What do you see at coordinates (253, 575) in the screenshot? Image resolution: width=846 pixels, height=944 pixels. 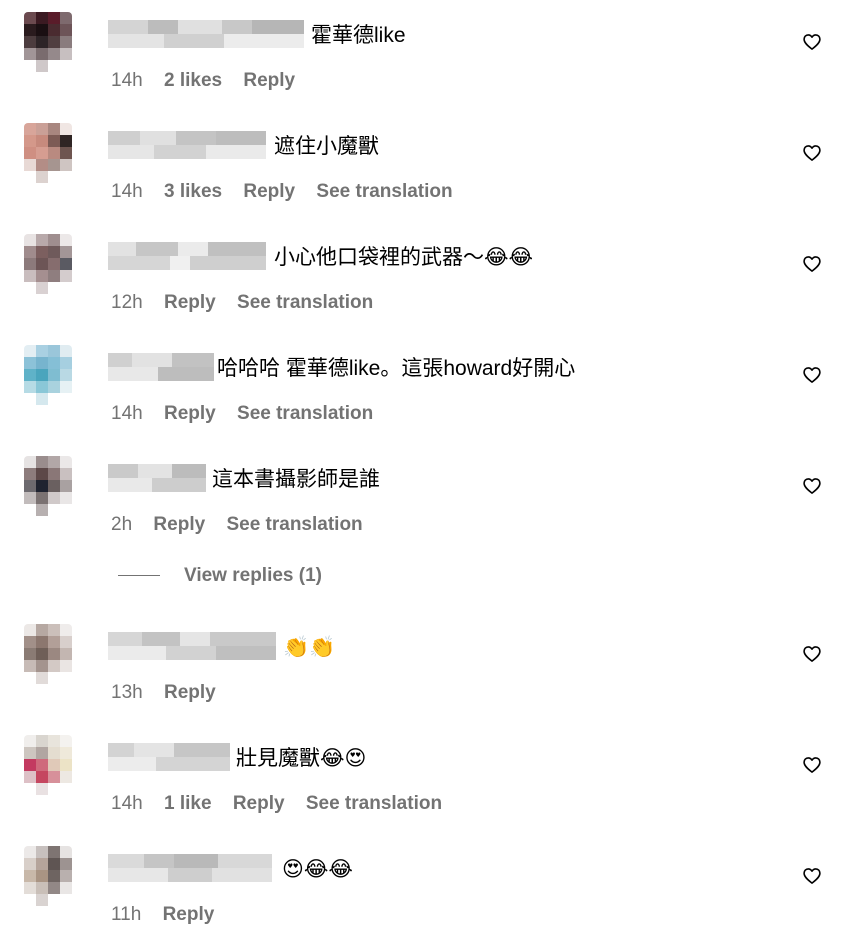 I see `view-replies-label: View replies (1)` at bounding box center [253, 575].